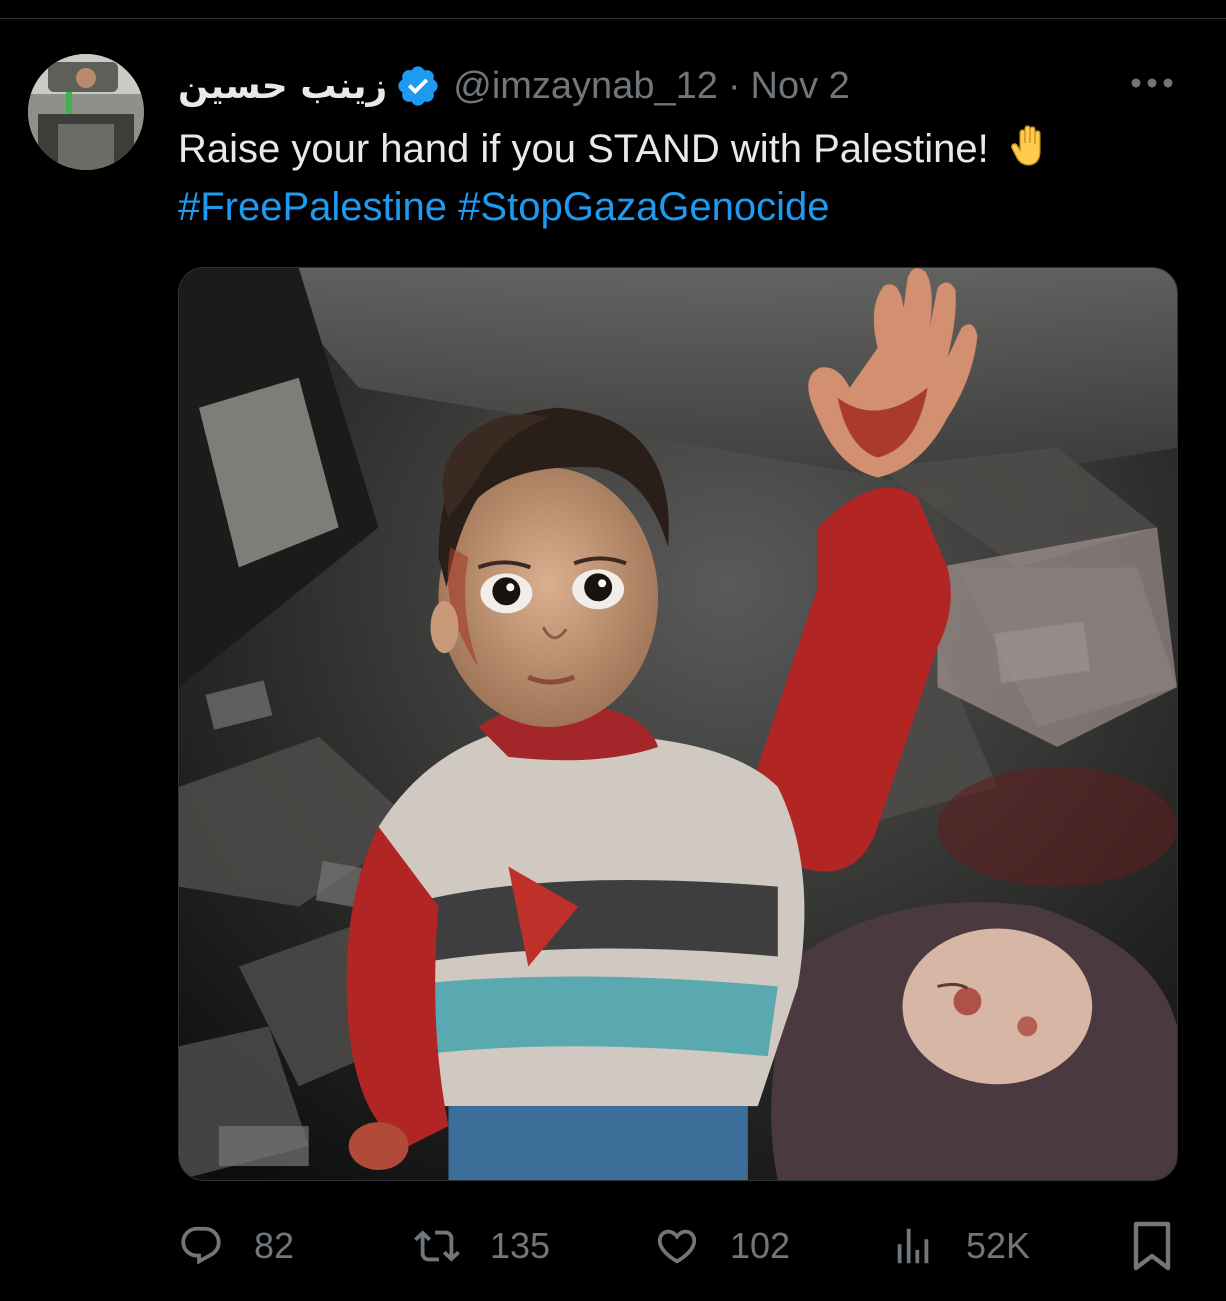  What do you see at coordinates (998, 1245) in the screenshot?
I see `views-count: 52K` at bounding box center [998, 1245].